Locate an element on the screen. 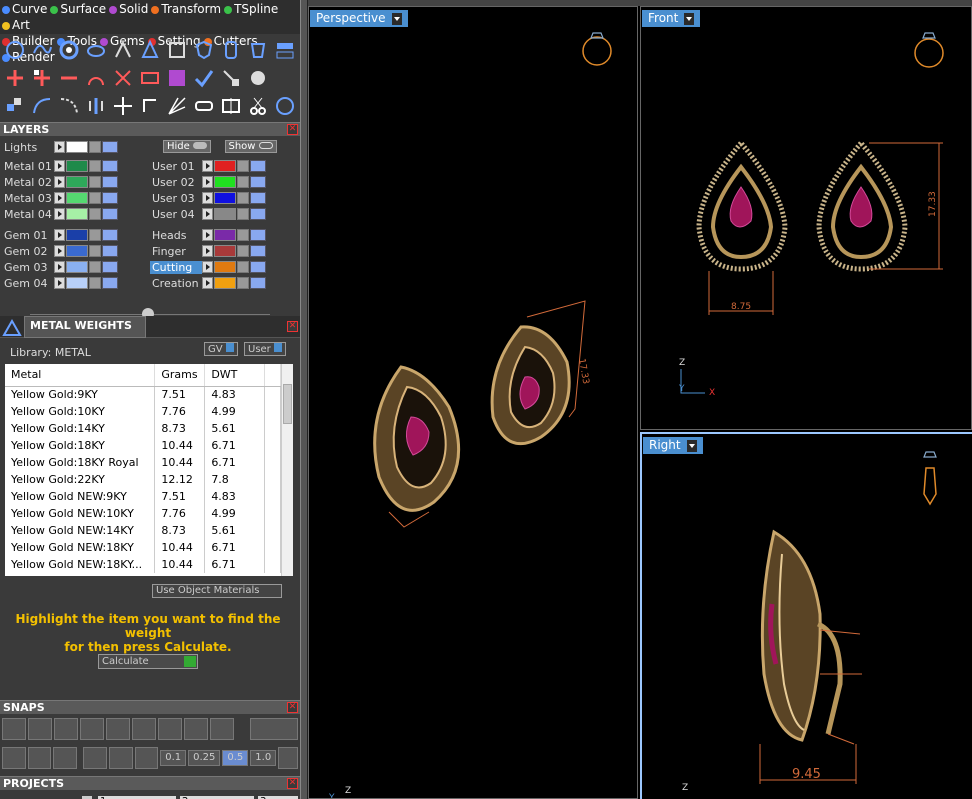 The height and width of the screenshot is (799, 972). cutter-tool-icon is located at coordinates (177, 78).